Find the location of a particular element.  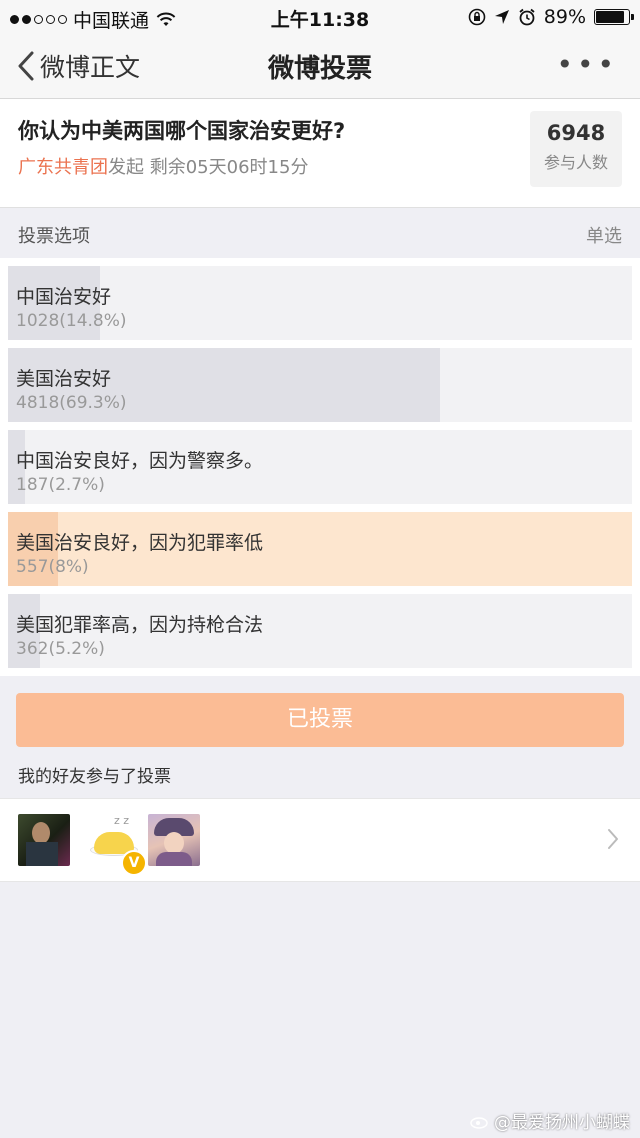

watermark: @最爱扬州小蝴蝶 is located at coordinates (550, 1120).